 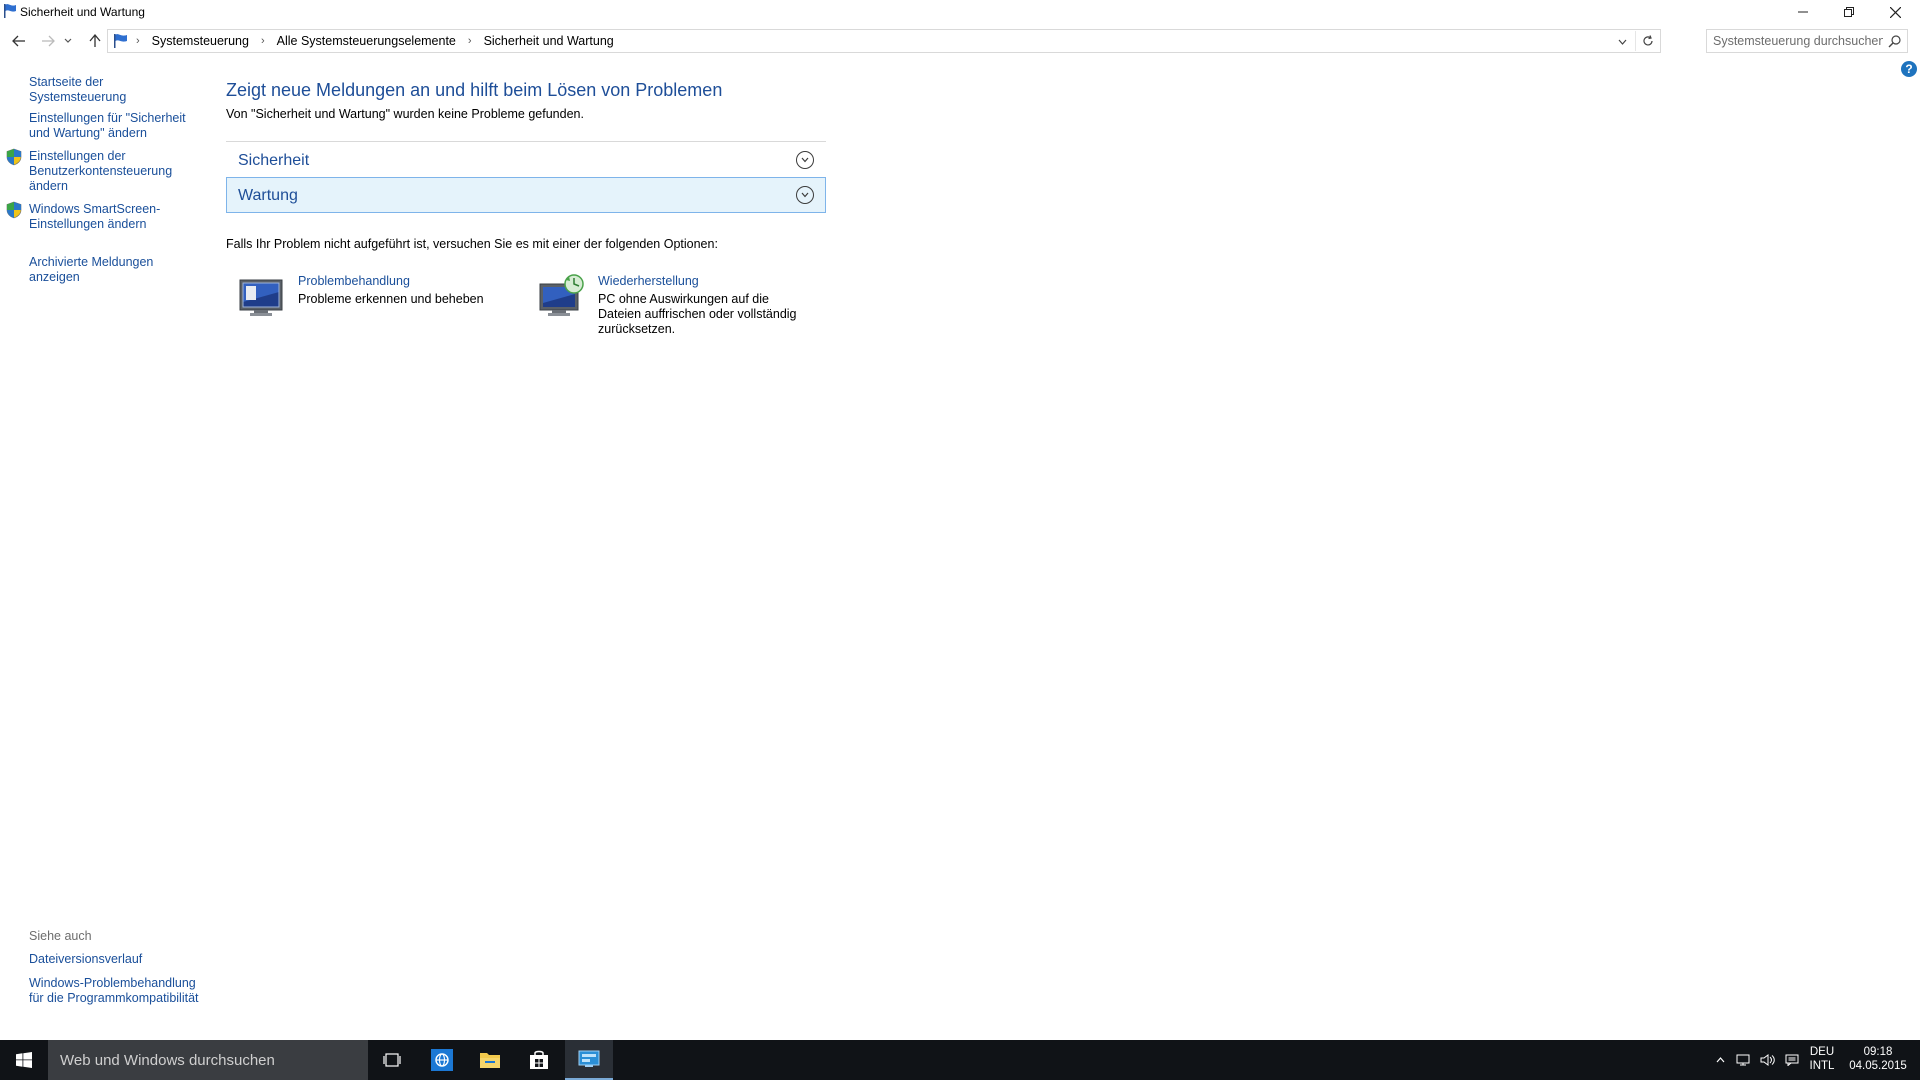 What do you see at coordinates (205, 1060) in the screenshot?
I see `taskbar-search-input` at bounding box center [205, 1060].